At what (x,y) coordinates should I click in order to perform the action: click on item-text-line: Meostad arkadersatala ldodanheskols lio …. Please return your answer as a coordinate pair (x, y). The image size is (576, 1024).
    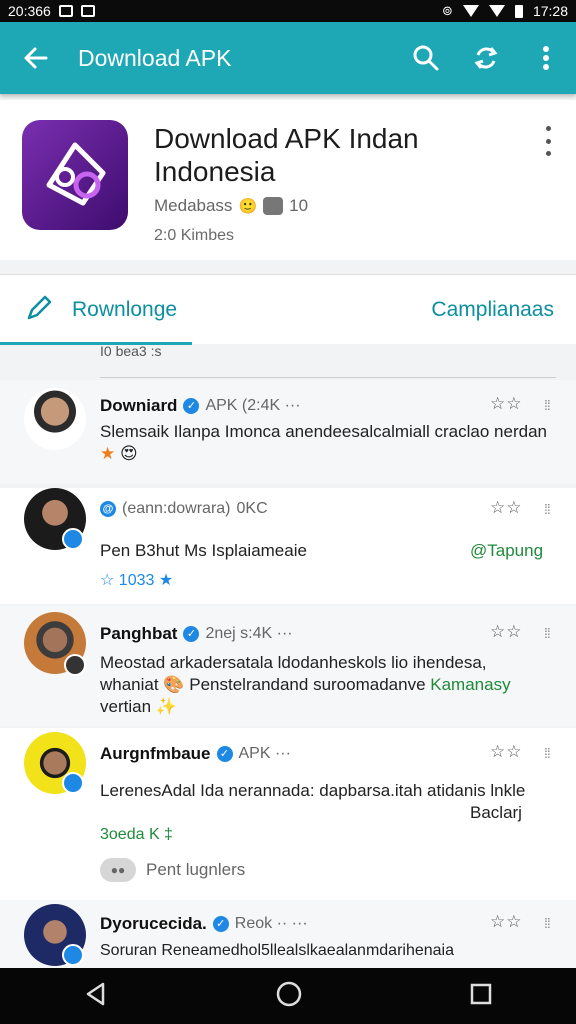
    Looking at the image, I should click on (293, 662).